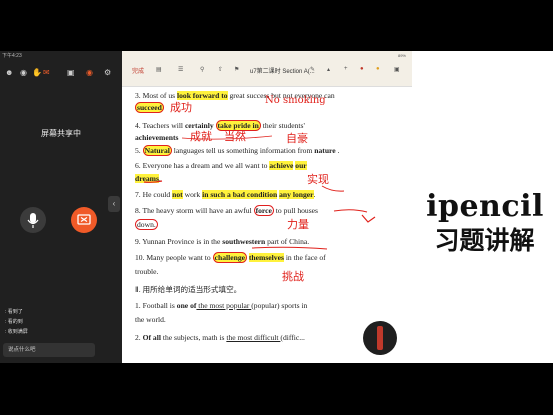 This screenshot has height=415, width=553. Describe the element at coordinates (23, 73) in the screenshot. I see `mic-small-icon: ◉` at that location.